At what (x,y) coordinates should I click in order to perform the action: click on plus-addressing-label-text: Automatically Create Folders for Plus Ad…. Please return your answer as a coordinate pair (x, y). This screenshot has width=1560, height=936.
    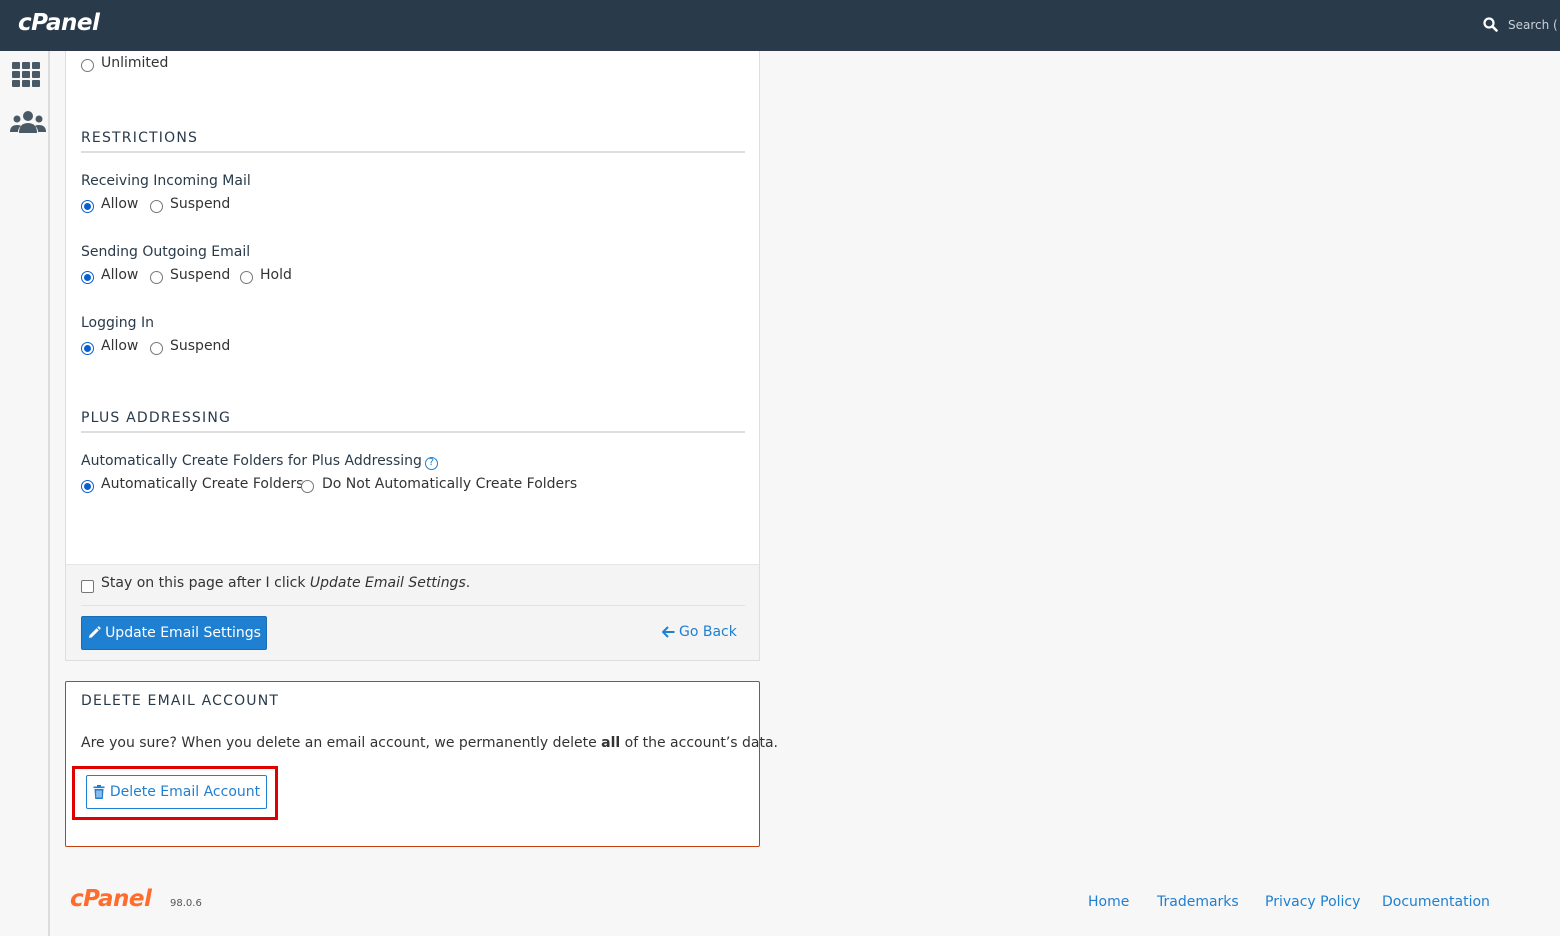
    Looking at the image, I should click on (251, 461).